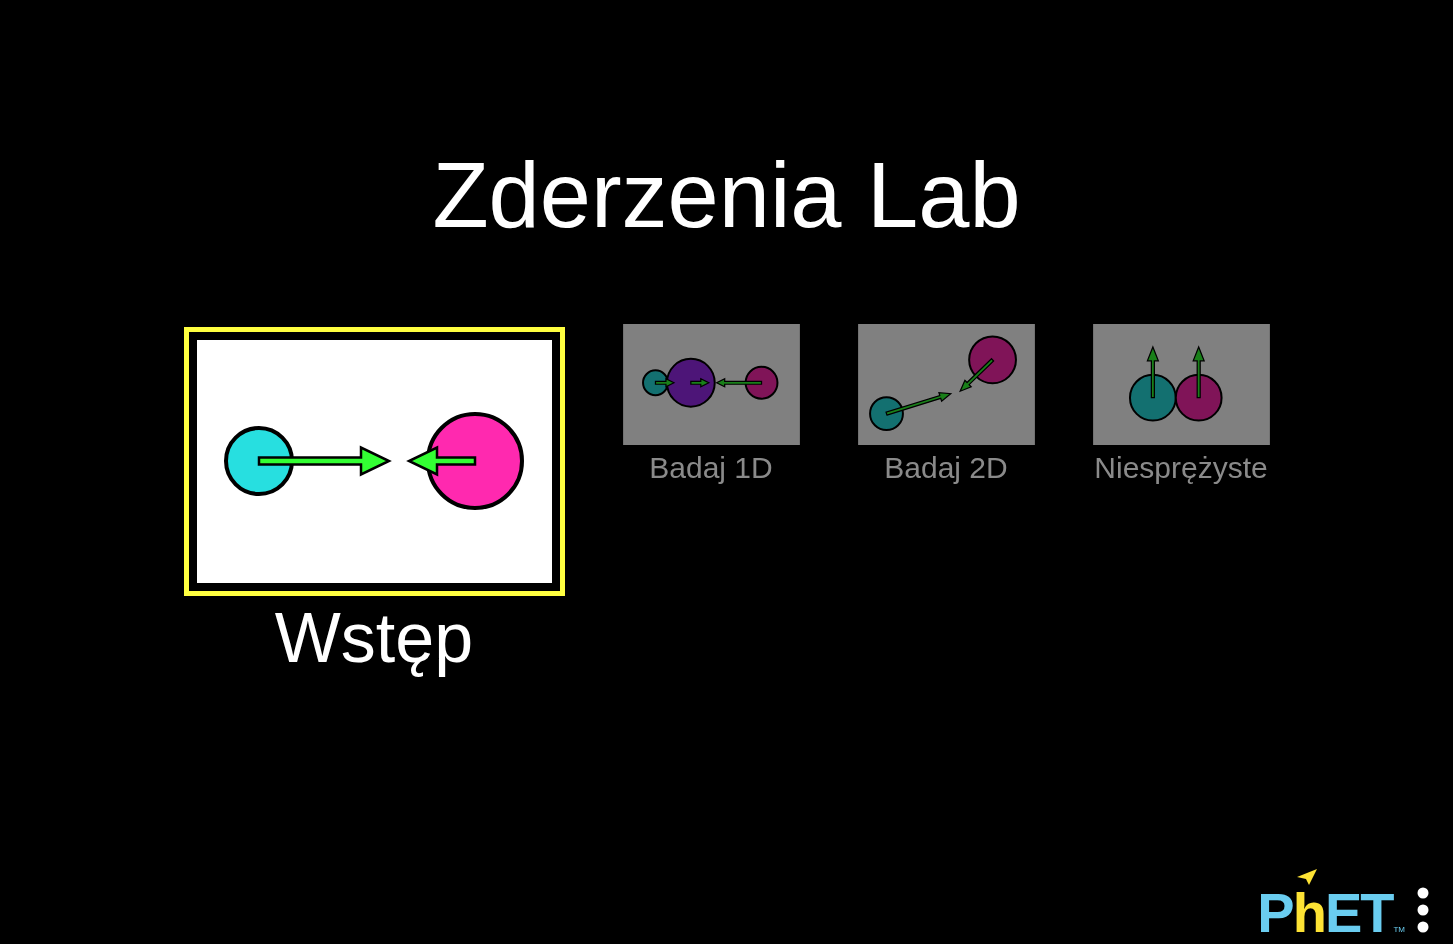 Image resolution: width=1453 pixels, height=944 pixels. What do you see at coordinates (946, 404) in the screenshot?
I see `screen-button: Badaj 2D` at bounding box center [946, 404].